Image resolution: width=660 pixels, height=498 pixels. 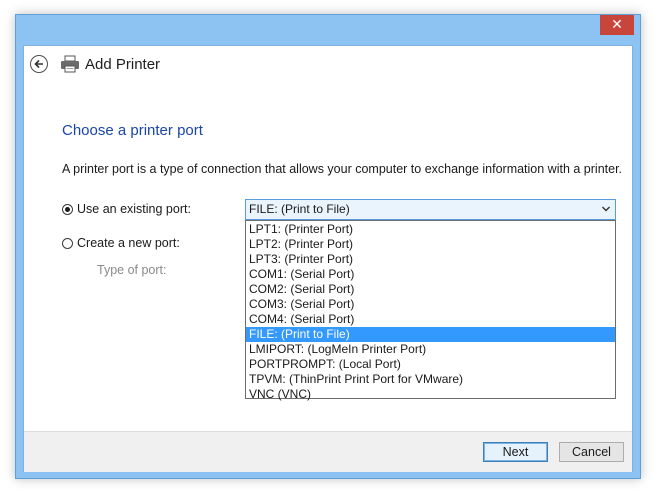 I want to click on port-option: LPT2: (Printer Port), so click(x=430, y=244).